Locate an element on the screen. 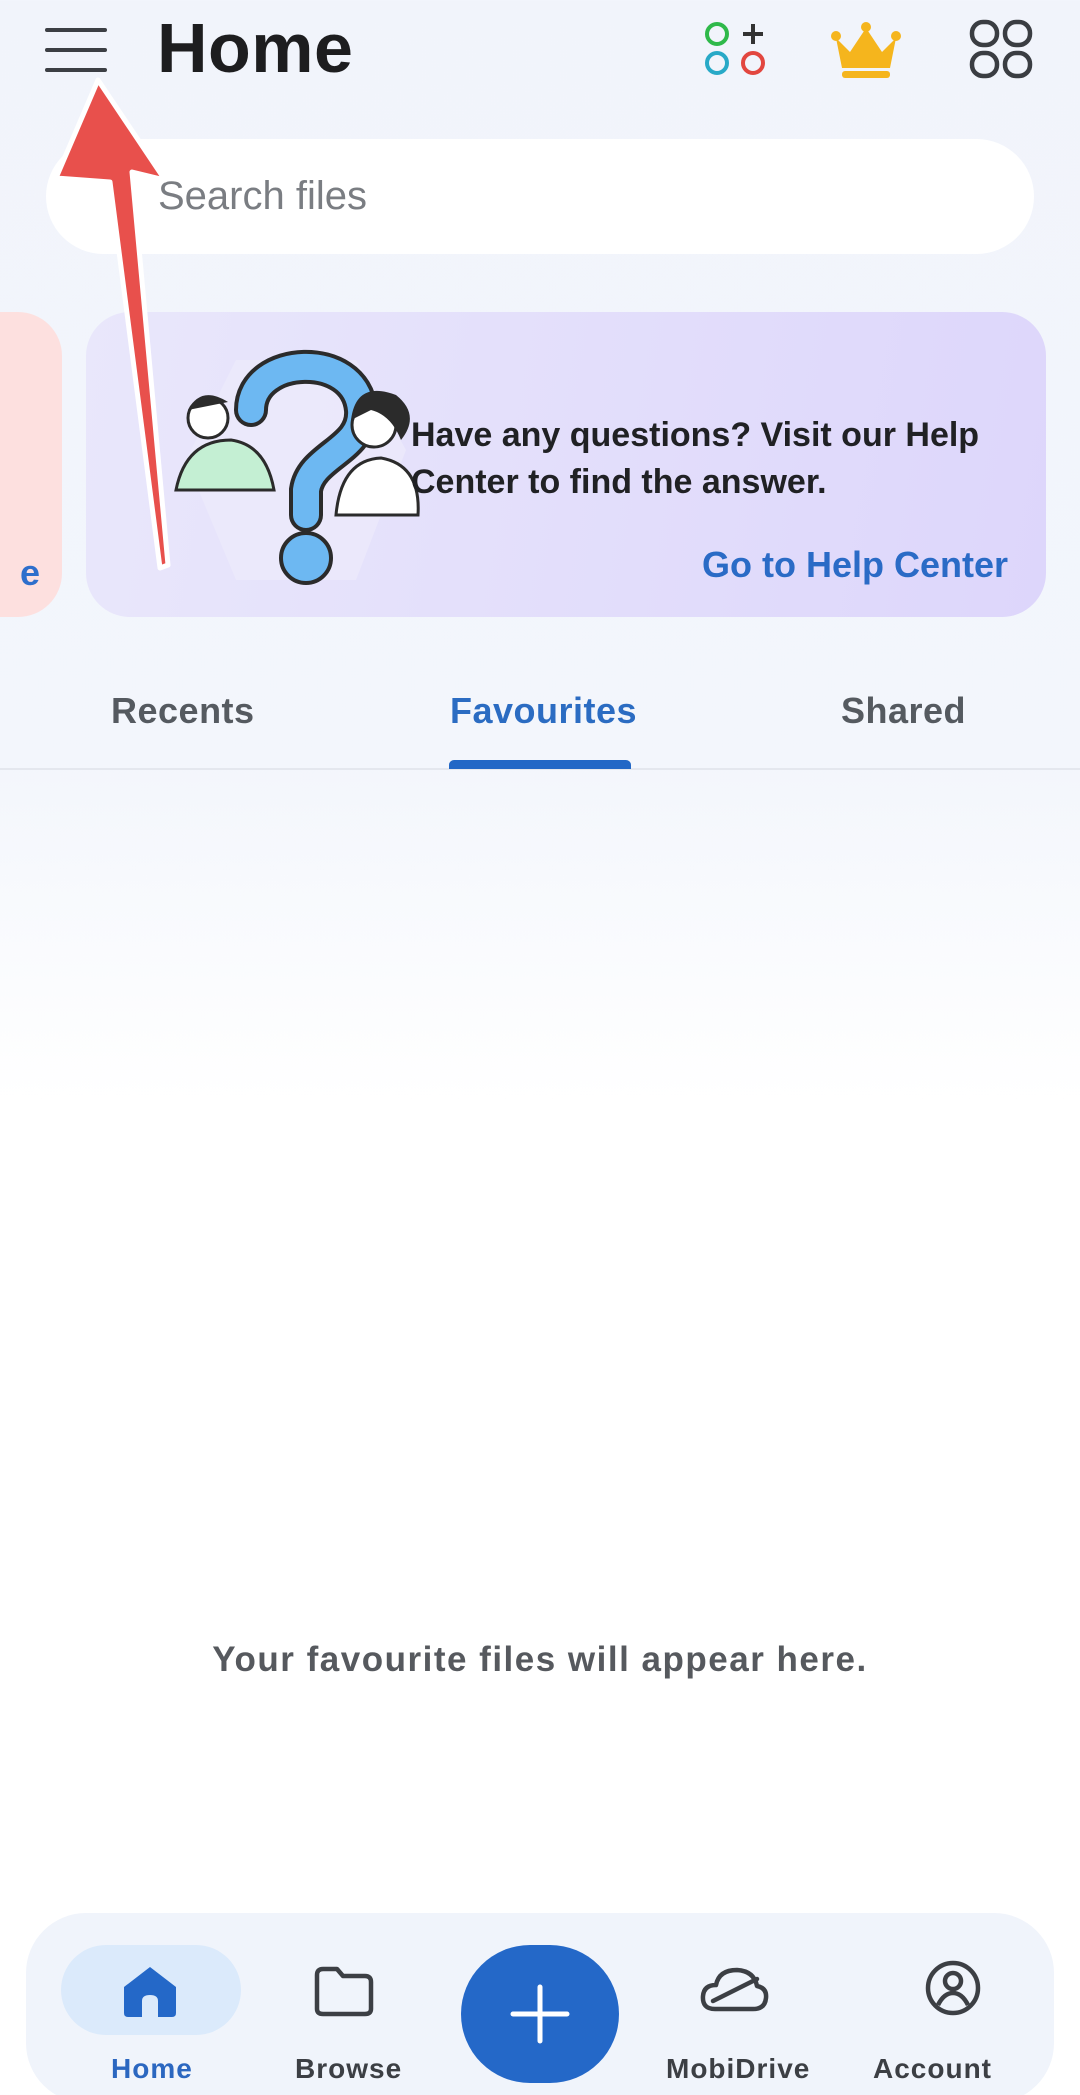  apps-icon is located at coordinates (735, 48).